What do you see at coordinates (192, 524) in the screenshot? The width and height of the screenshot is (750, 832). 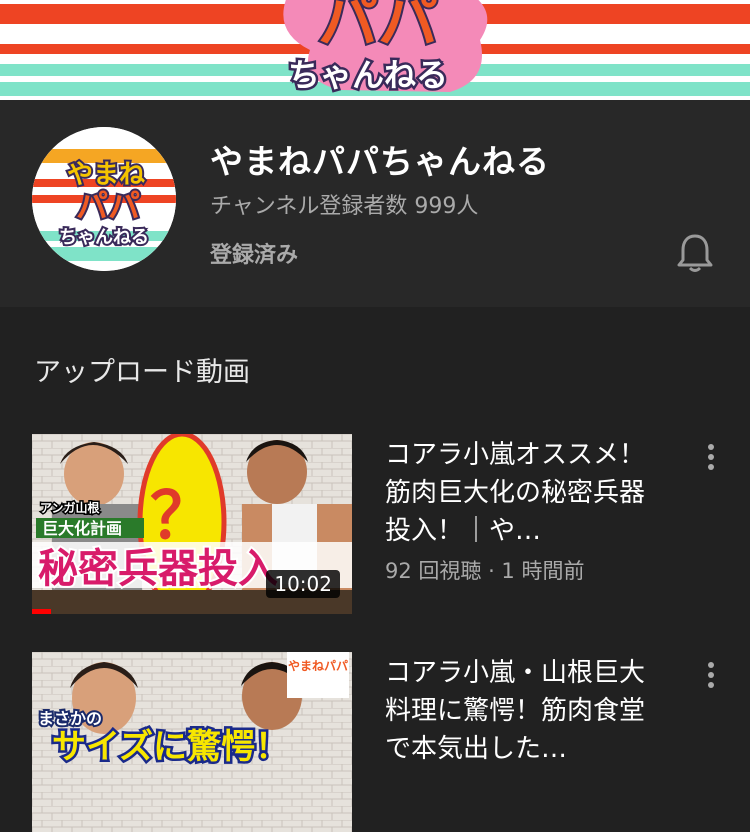 I see `video-thumbnail: ？ アンガ山根 巨大化計画 秘密兵器投入 10:02` at bounding box center [192, 524].